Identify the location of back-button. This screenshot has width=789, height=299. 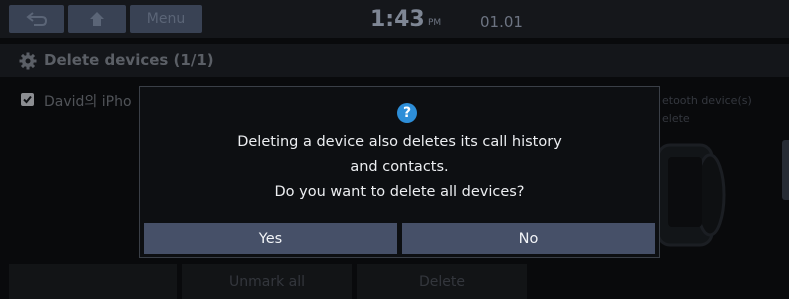
(36, 19).